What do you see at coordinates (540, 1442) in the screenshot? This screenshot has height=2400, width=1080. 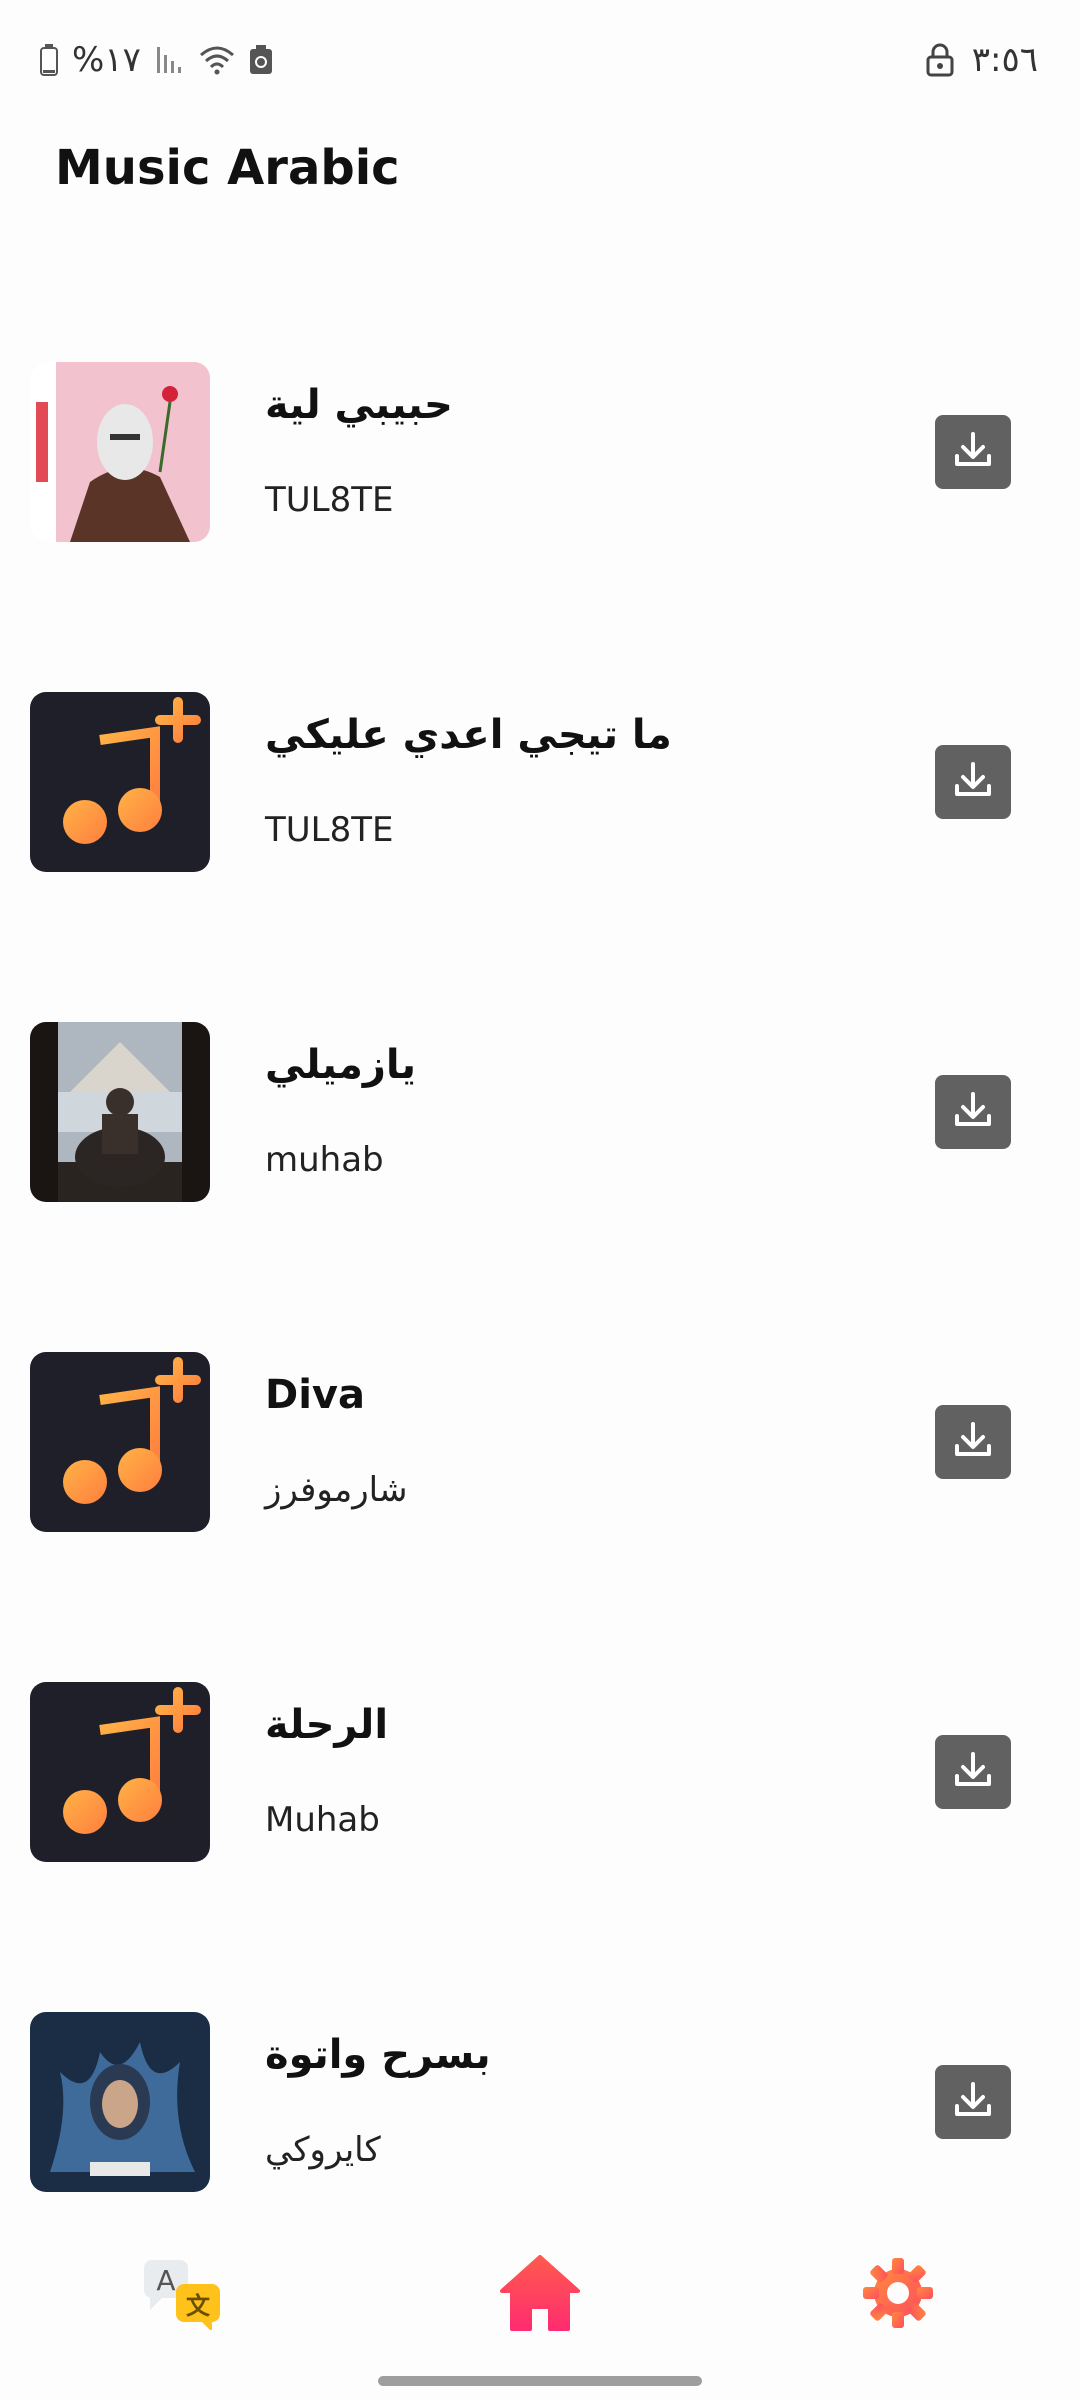 I see `list-item: Diva شارموفرز` at bounding box center [540, 1442].